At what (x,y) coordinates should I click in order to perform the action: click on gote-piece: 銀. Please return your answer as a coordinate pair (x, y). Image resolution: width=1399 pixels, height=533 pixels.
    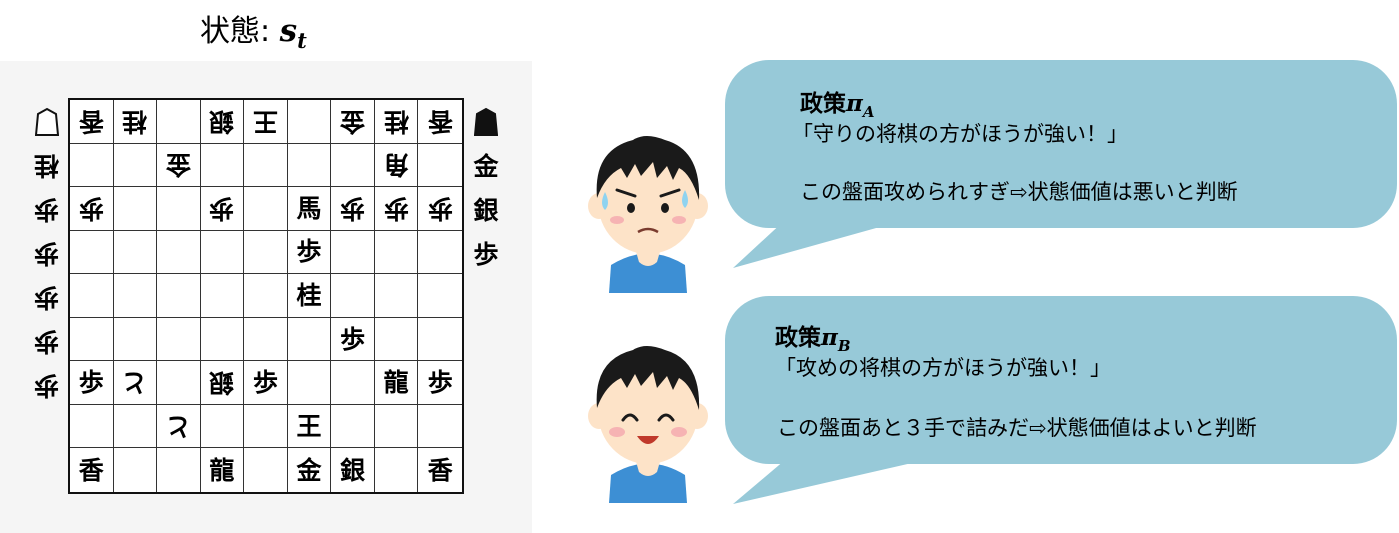
    Looking at the image, I should click on (222, 121).